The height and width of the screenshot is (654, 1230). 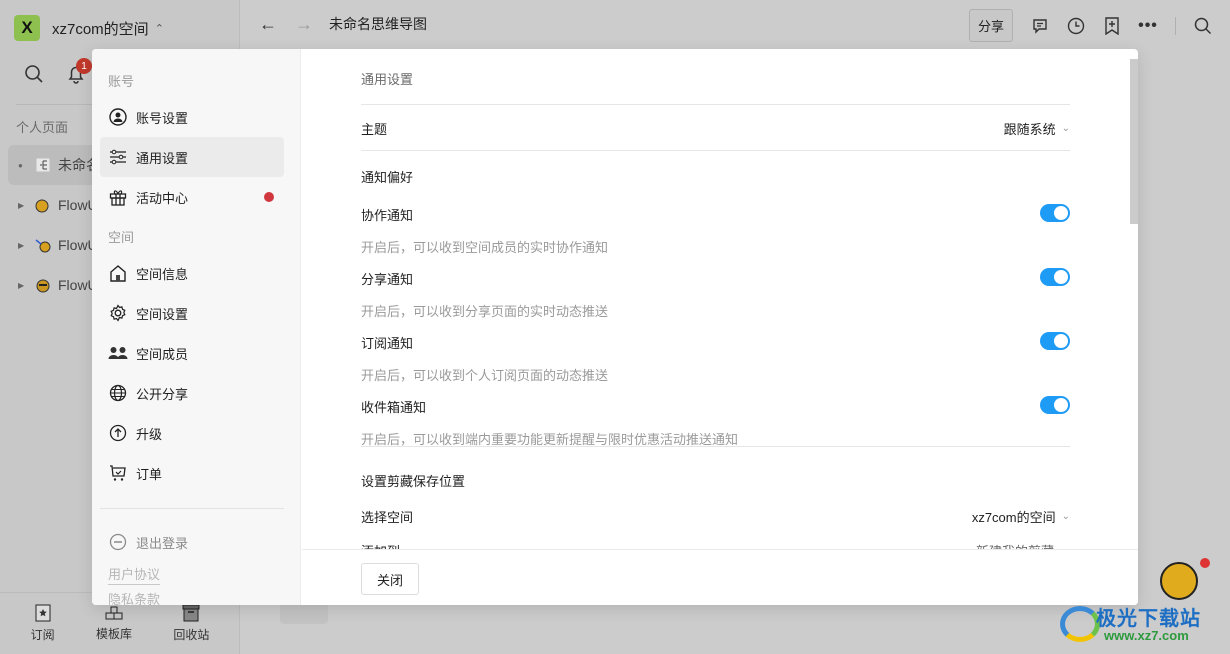 What do you see at coordinates (1179, 581) in the screenshot?
I see `mascot-icon` at bounding box center [1179, 581].